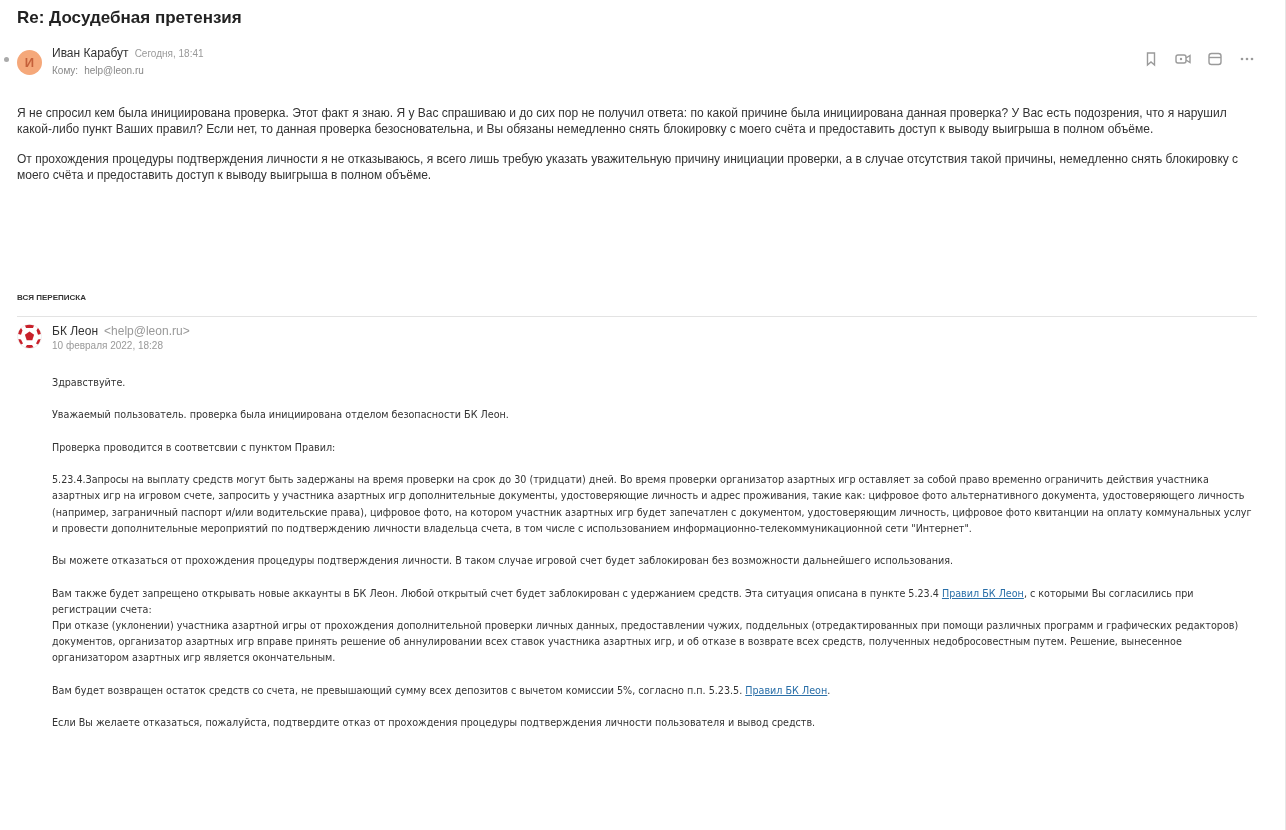 The width and height of the screenshot is (1286, 830). What do you see at coordinates (194, 447) in the screenshot?
I see `message-paragraph: Проверка проводится в соответсвии с пунктом Правил:` at bounding box center [194, 447].